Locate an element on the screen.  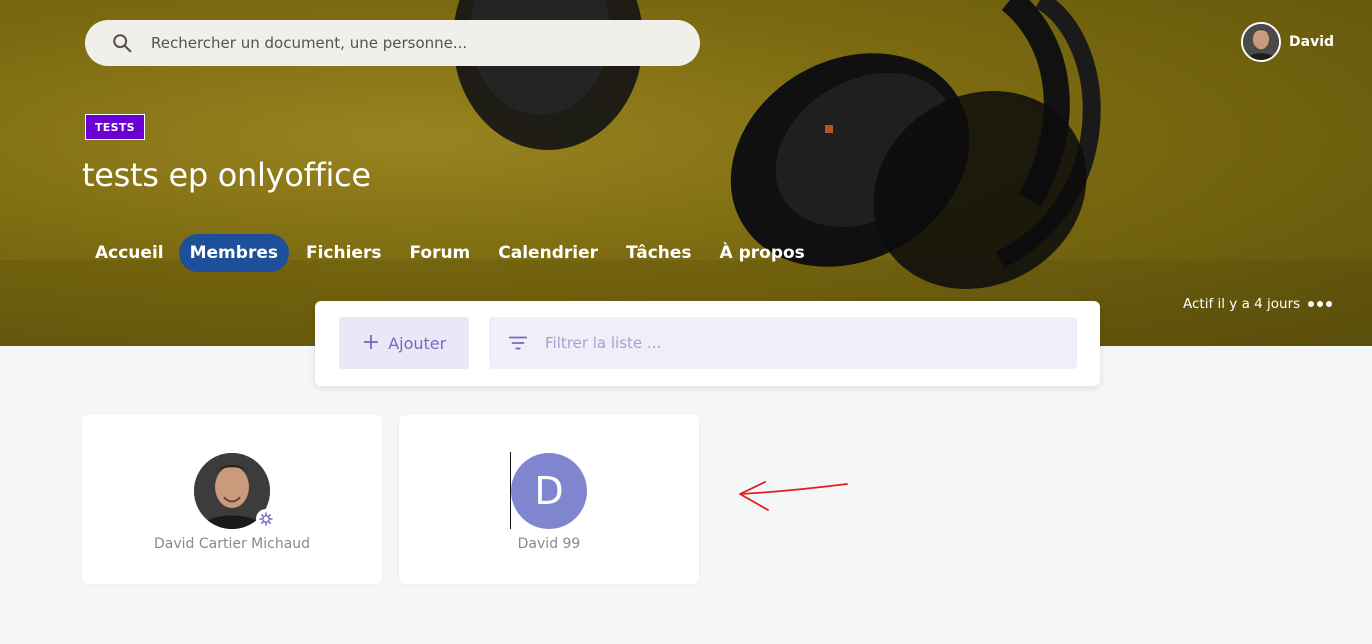
member-avatar-wrap: D is located at coordinates (549, 491).